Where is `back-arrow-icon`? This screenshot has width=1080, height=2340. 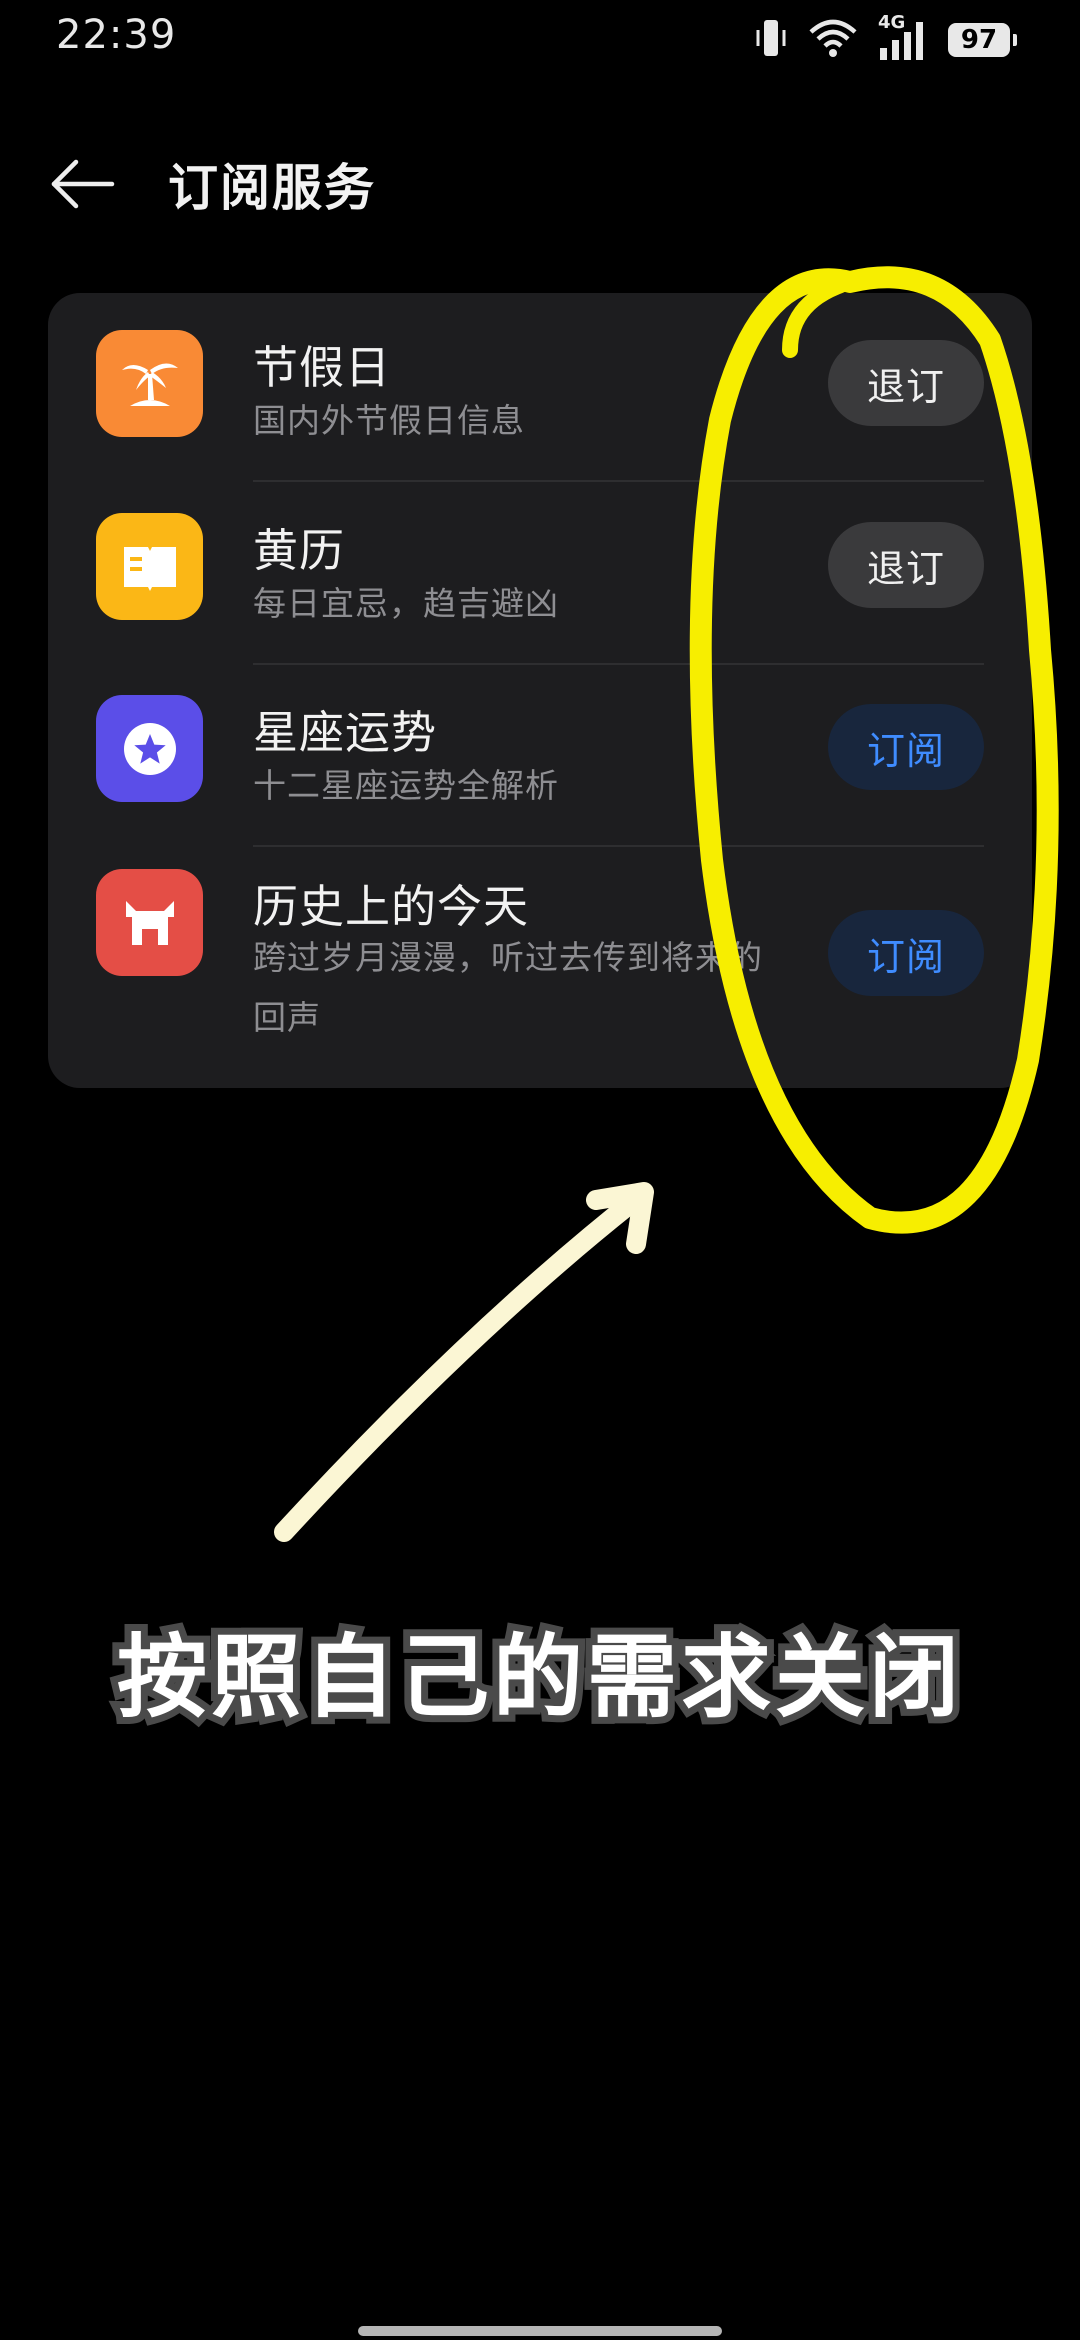 back-arrow-icon is located at coordinates (83, 184).